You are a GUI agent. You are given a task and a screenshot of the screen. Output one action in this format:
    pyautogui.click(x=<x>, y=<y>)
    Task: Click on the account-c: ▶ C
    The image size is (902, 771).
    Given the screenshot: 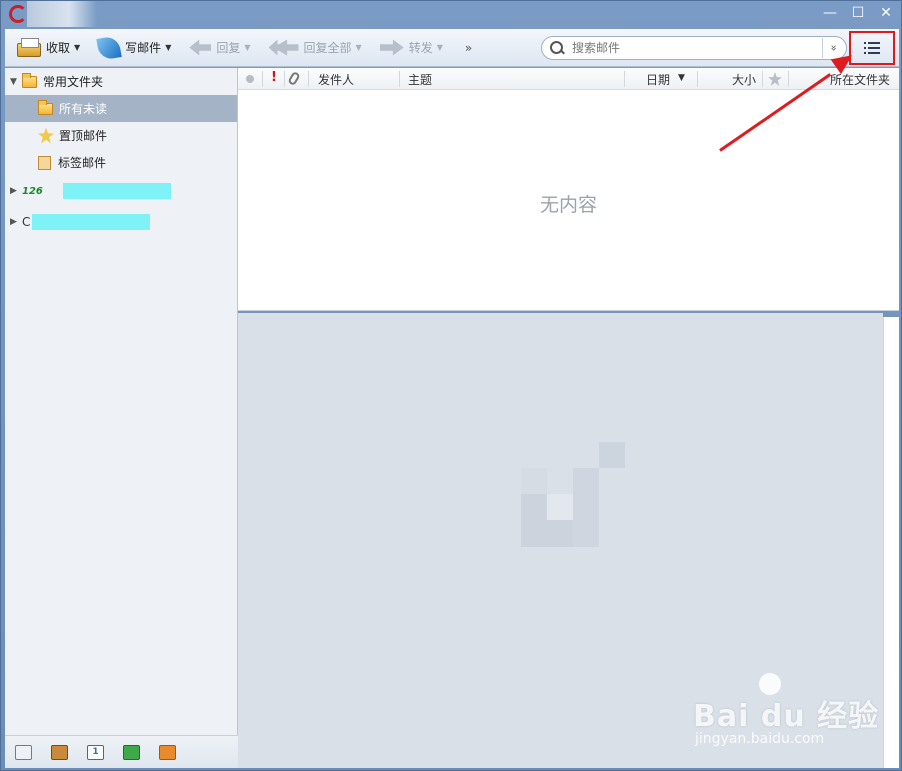 What is the action you would take?
    pyautogui.click(x=121, y=222)
    